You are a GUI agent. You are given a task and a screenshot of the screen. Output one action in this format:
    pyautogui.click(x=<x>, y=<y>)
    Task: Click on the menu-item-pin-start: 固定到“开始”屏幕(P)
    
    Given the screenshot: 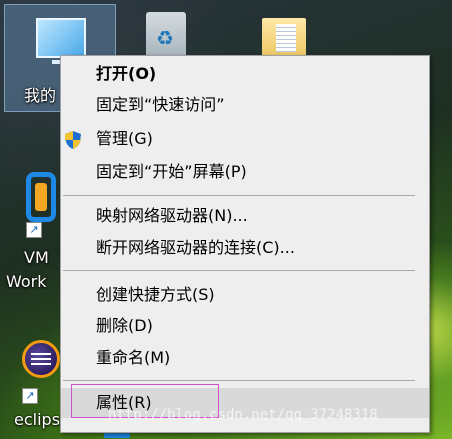 What is the action you would take?
    pyautogui.click(x=245, y=172)
    